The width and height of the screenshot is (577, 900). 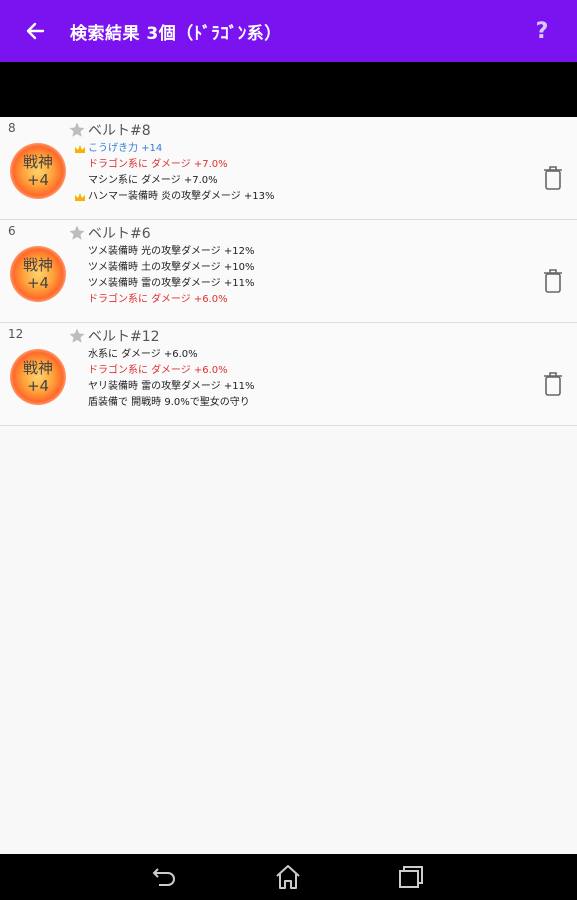 What do you see at coordinates (153, 180) in the screenshot?
I see `effect-text: マシン系に ダメージ +7.0%` at bounding box center [153, 180].